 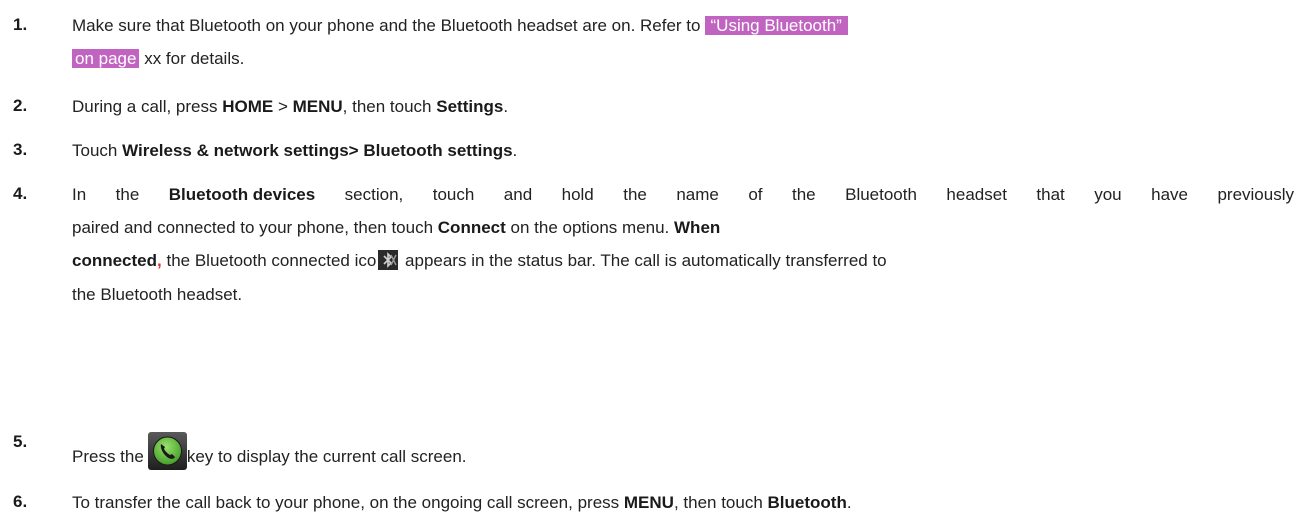 I want to click on word: that, so click(x=1050, y=194).